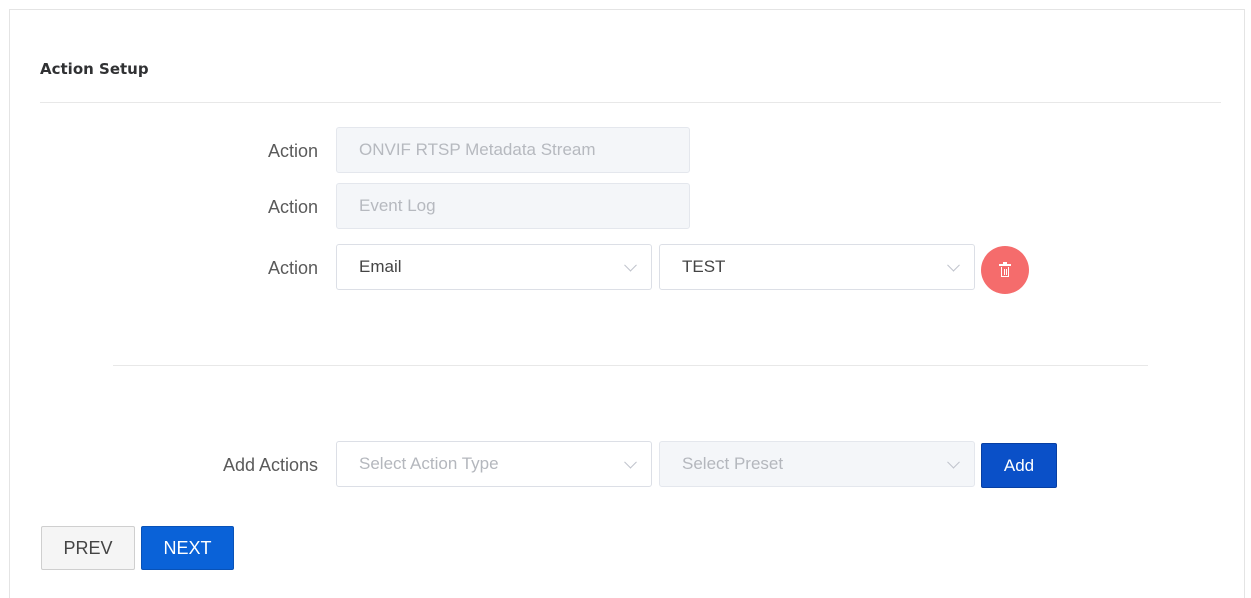 The height and width of the screenshot is (598, 1251). I want to click on add-button: Add, so click(1019, 465).